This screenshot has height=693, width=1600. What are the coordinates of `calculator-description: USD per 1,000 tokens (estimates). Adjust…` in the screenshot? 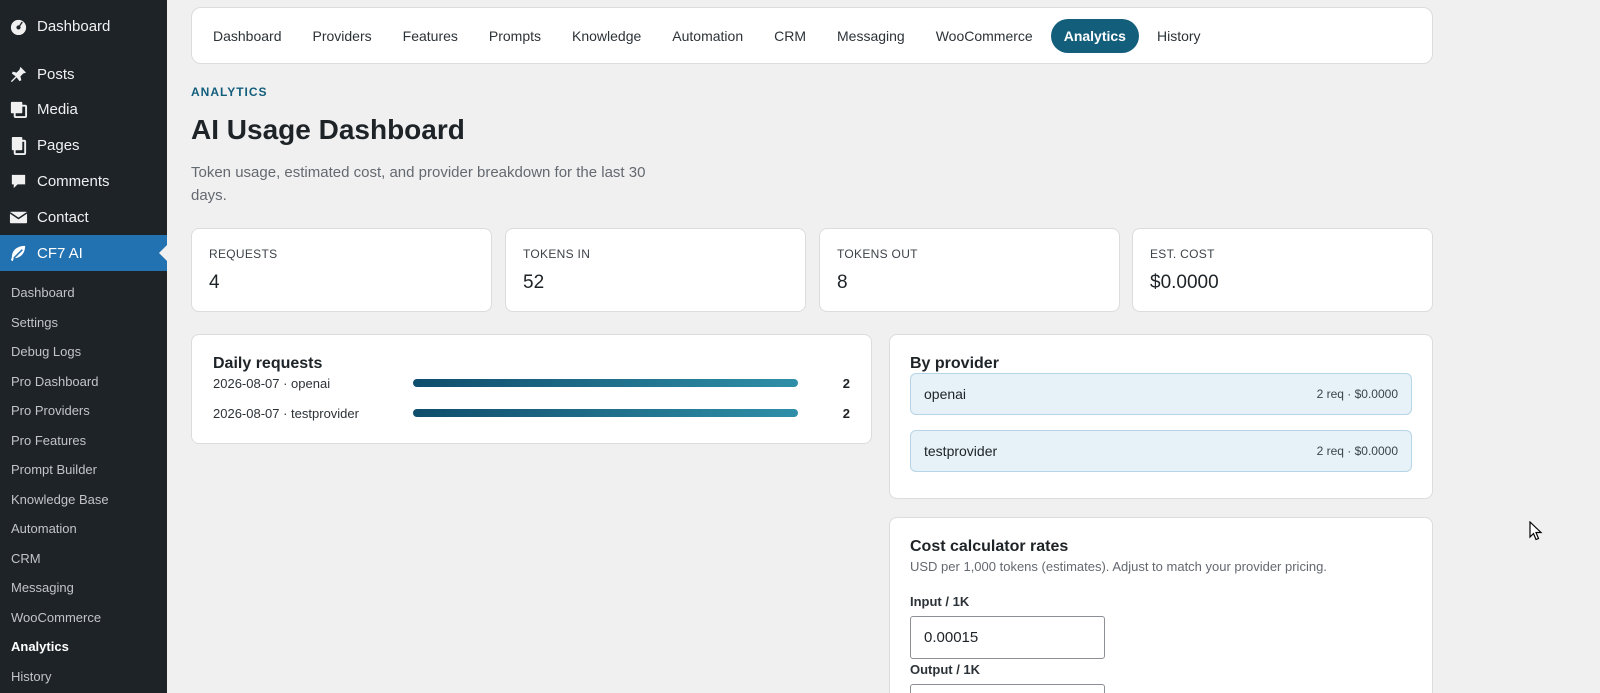 It's located at (1118, 566).